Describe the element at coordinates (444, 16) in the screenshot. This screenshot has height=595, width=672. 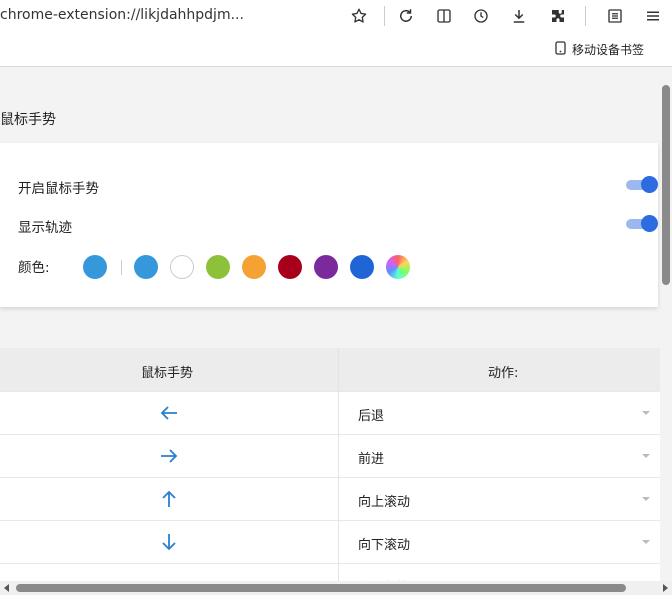
I see `reader-view-icon` at that location.